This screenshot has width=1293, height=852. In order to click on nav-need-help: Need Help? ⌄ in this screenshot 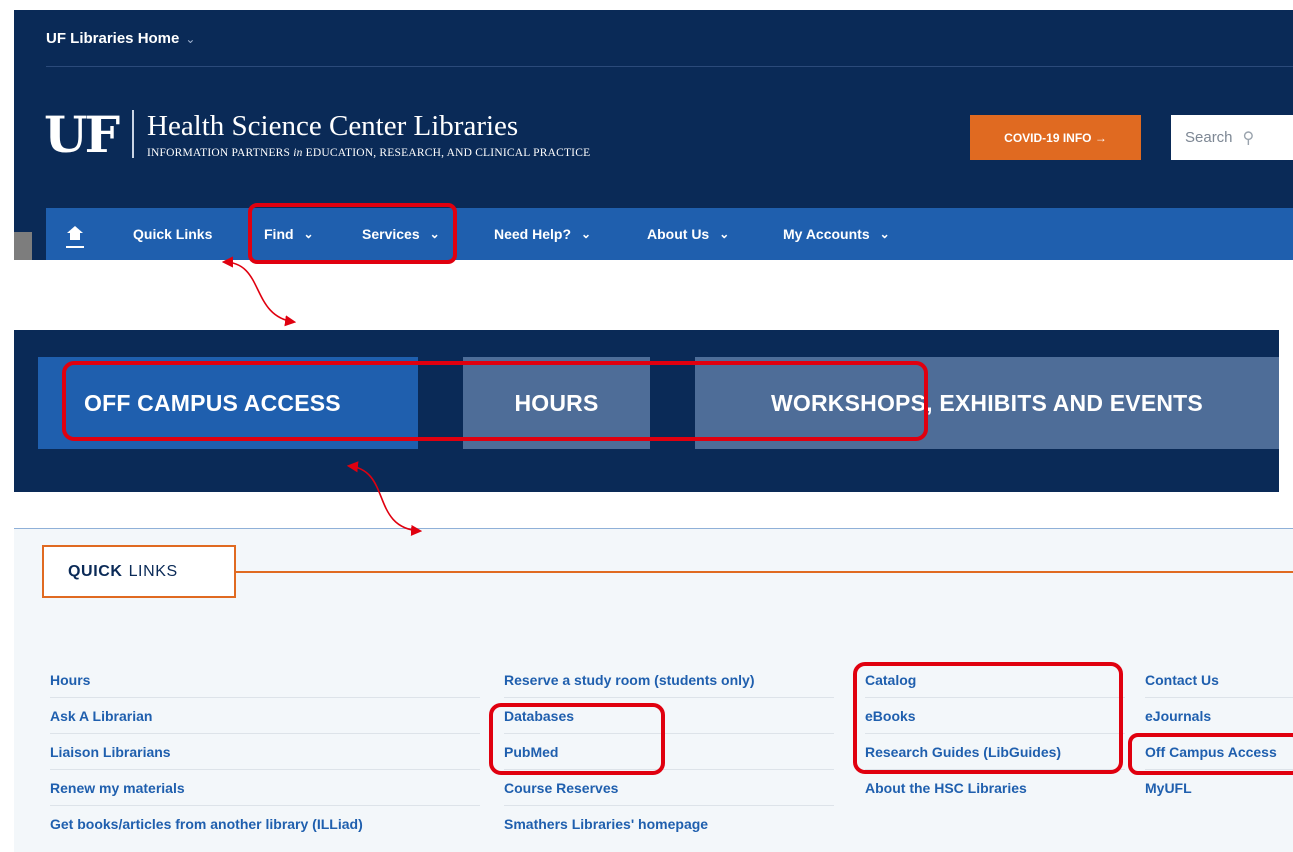, I will do `click(542, 234)`.